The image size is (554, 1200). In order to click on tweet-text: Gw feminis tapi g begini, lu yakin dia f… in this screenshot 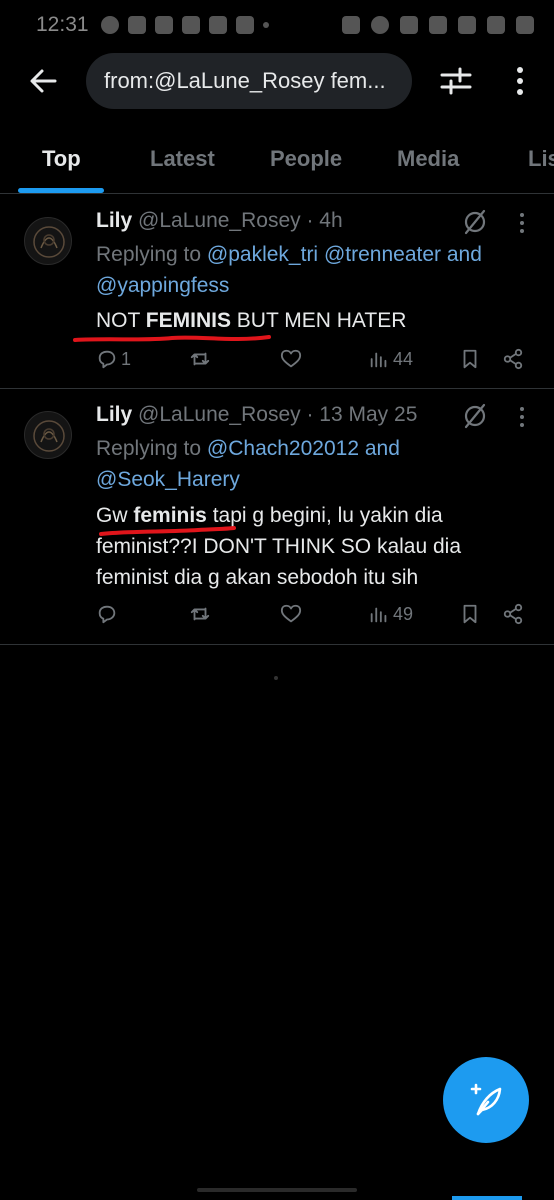, I will do `click(316, 546)`.